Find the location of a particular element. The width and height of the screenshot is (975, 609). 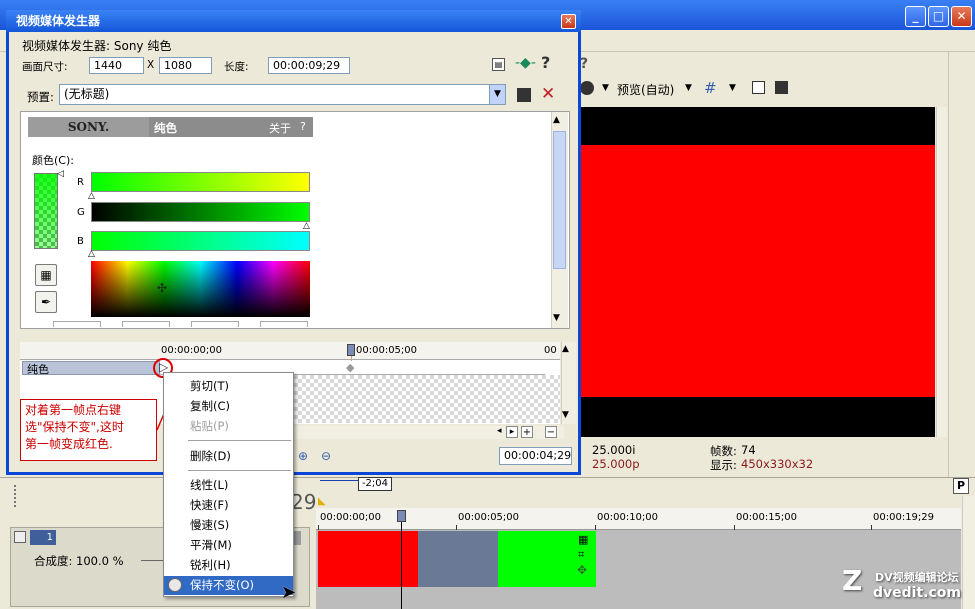

watermark-cn: DV视频编辑论坛 is located at coordinates (917, 577).